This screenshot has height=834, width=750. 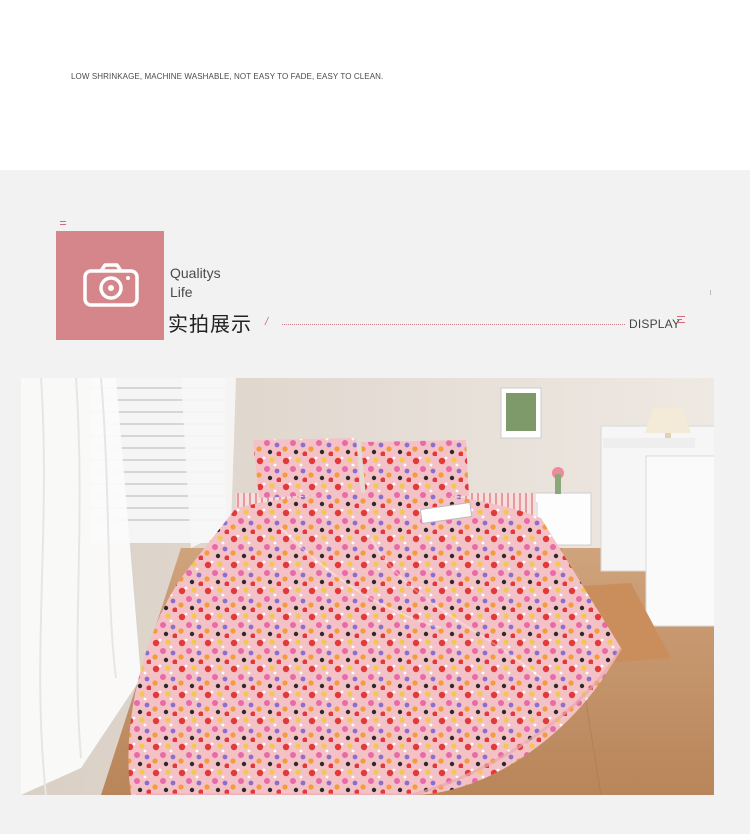 What do you see at coordinates (195, 283) in the screenshot?
I see `section-title-en: Qualitys Life` at bounding box center [195, 283].